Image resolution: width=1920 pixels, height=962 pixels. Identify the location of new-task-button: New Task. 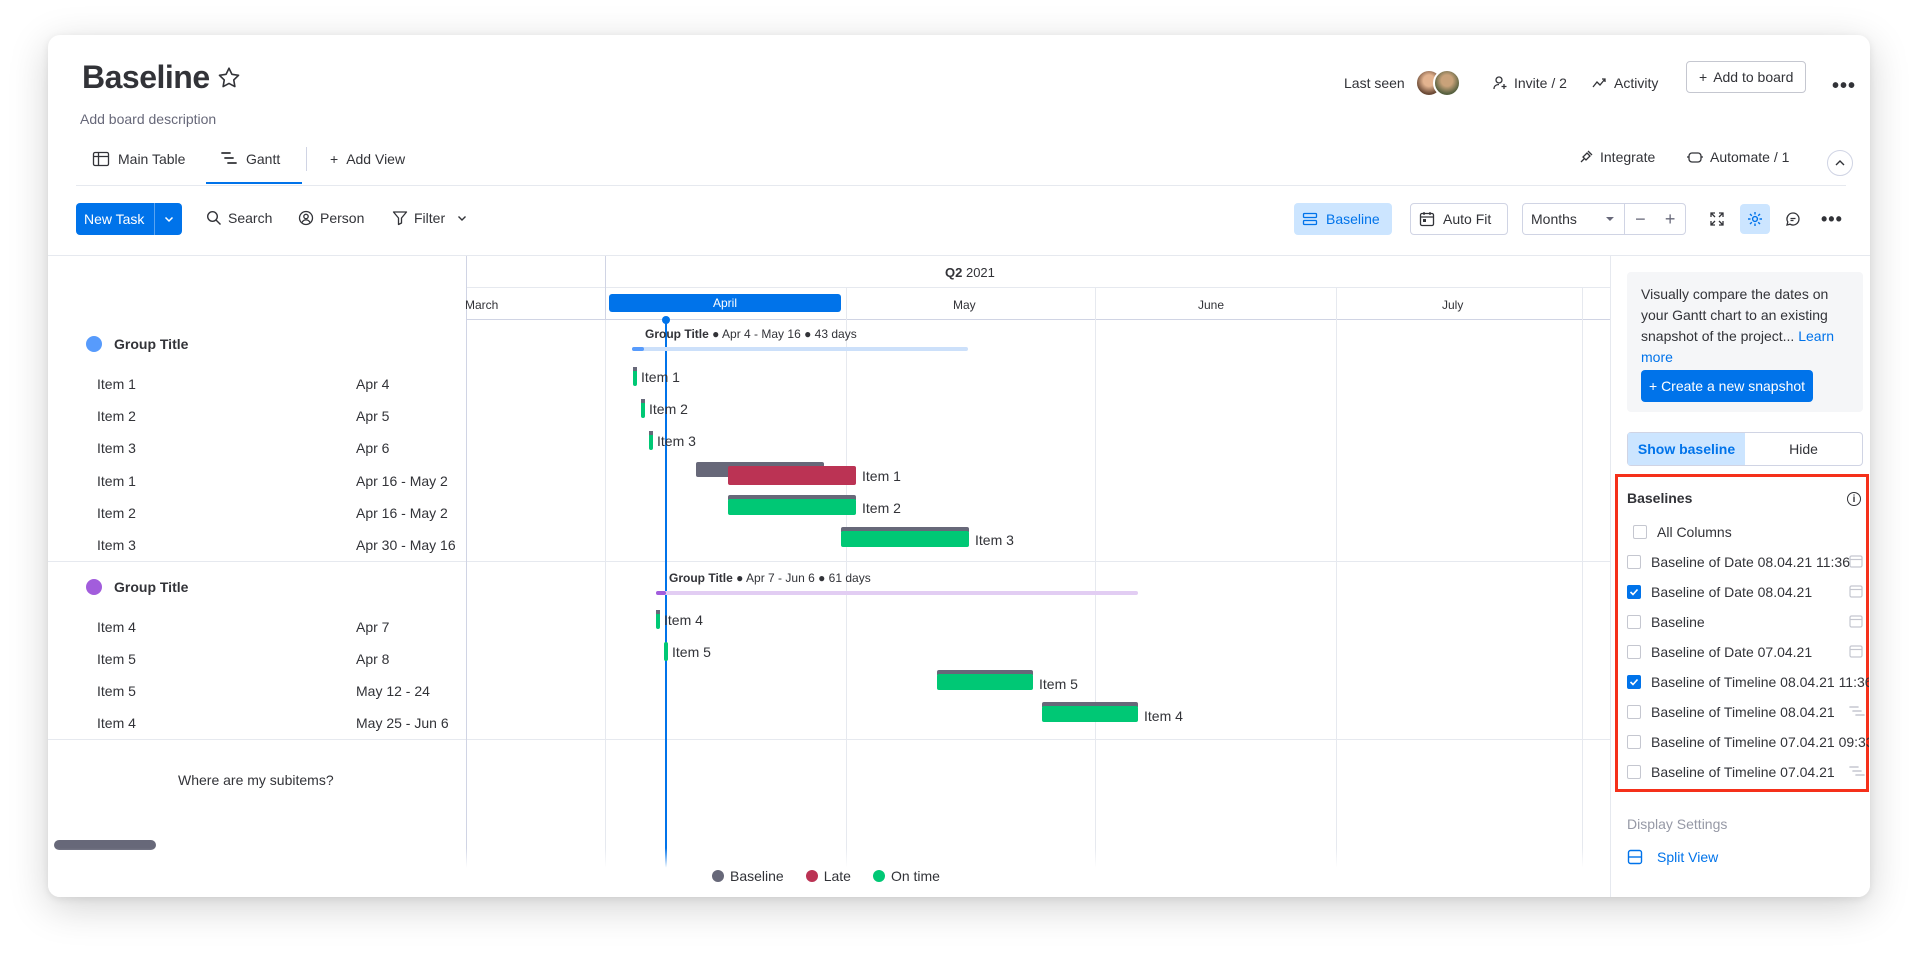
(129, 219).